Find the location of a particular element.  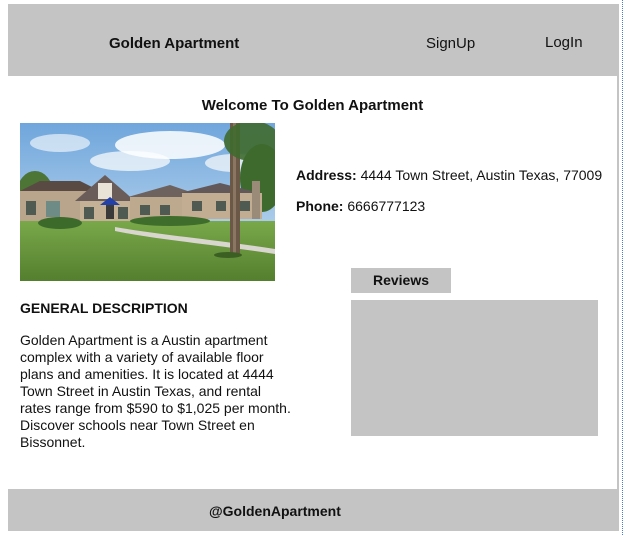

site-footer: @GoldenApartment is located at coordinates (312, 510).